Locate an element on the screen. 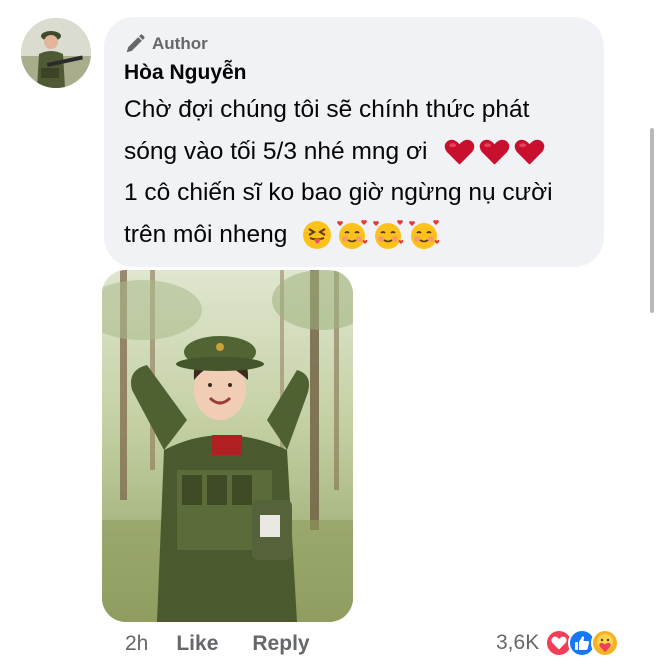 This screenshot has width=660, height=672. reaction-count: 3,6K is located at coordinates (518, 642).